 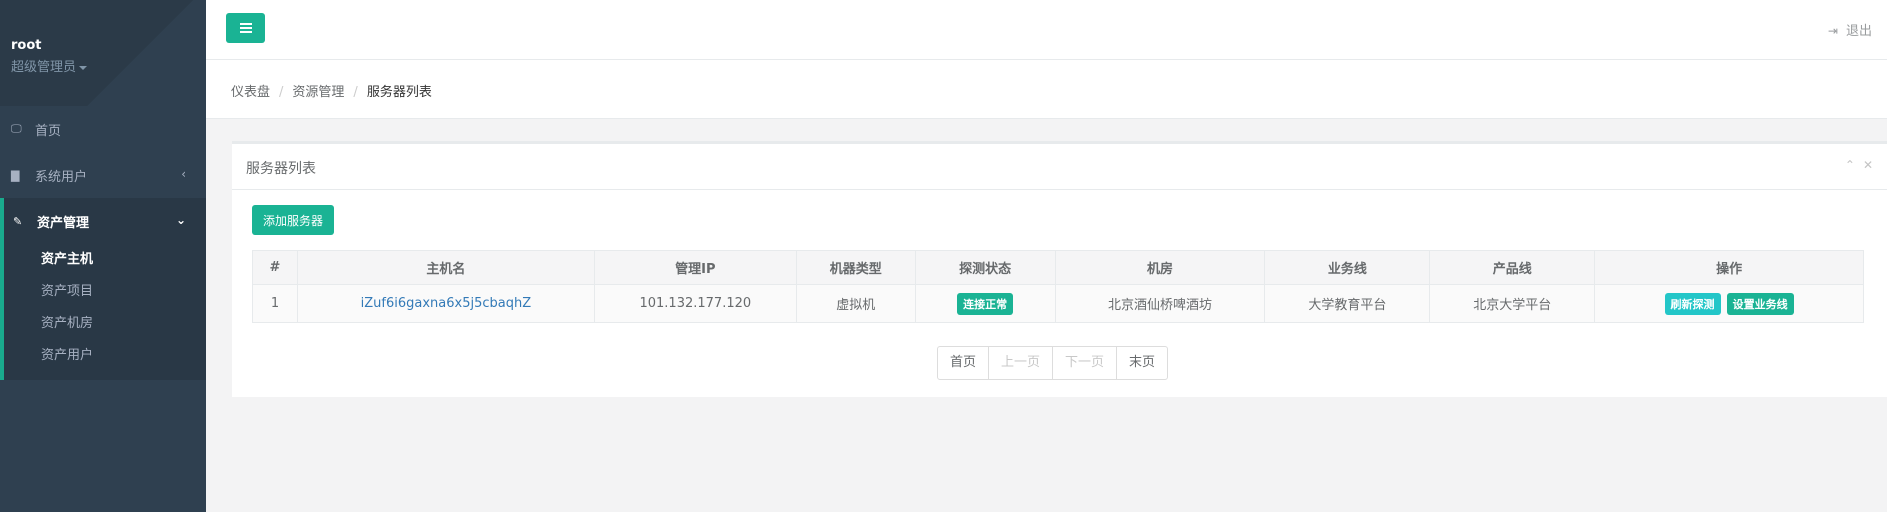 What do you see at coordinates (26, 45) in the screenshot?
I see `username: root` at bounding box center [26, 45].